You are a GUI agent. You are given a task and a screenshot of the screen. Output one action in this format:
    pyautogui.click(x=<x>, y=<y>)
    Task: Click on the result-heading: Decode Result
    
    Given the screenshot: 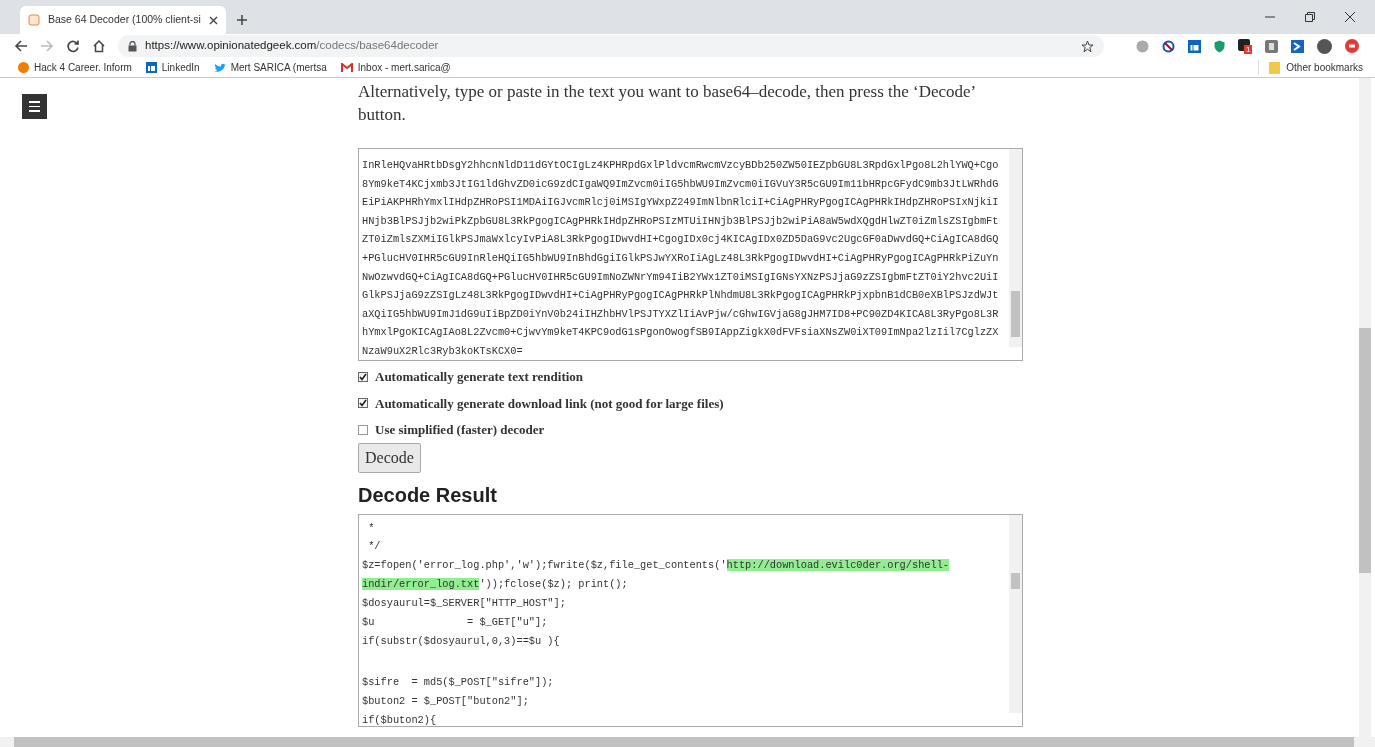 What is the action you would take?
    pyautogui.click(x=428, y=494)
    